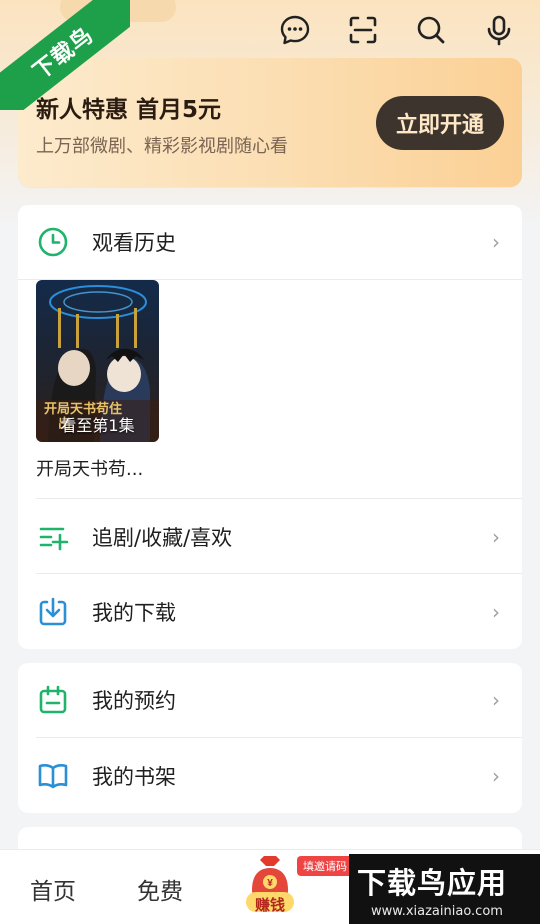 The width and height of the screenshot is (540, 924). I want to click on watch-history-row: 观看历史 ›, so click(270, 242).